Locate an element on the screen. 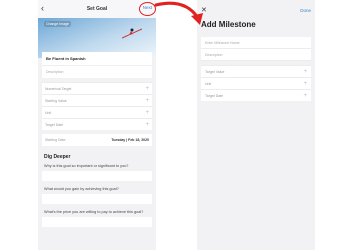  back-button: ‹ is located at coordinates (42, 8).